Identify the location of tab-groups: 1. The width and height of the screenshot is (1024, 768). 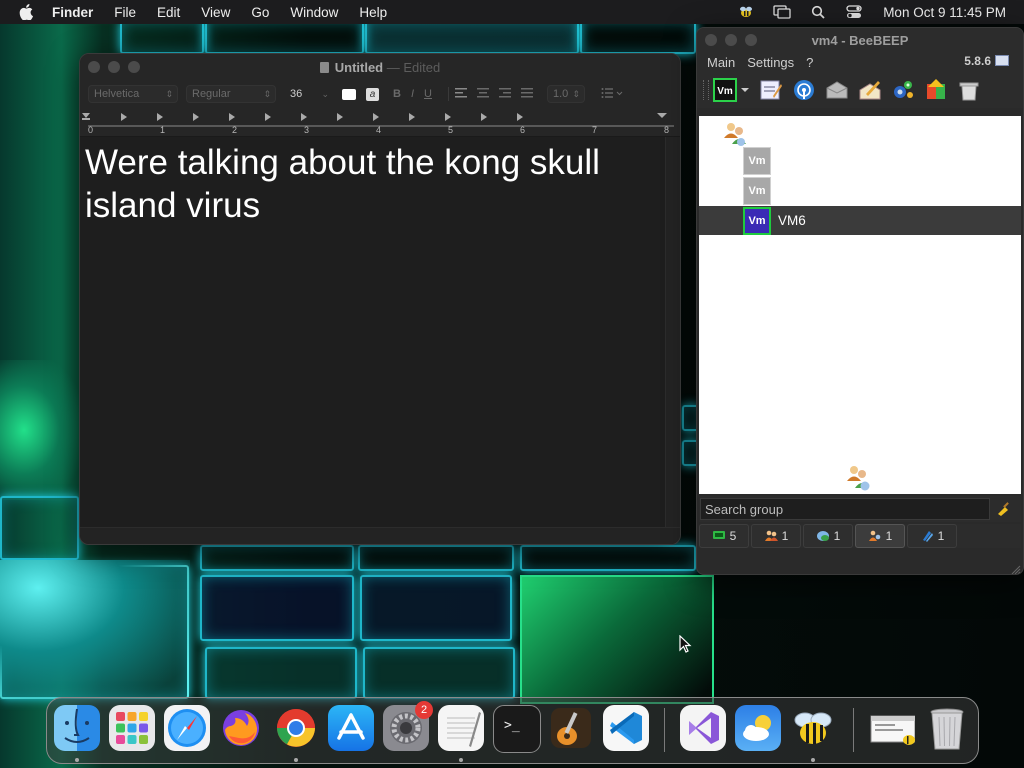
(880, 536).